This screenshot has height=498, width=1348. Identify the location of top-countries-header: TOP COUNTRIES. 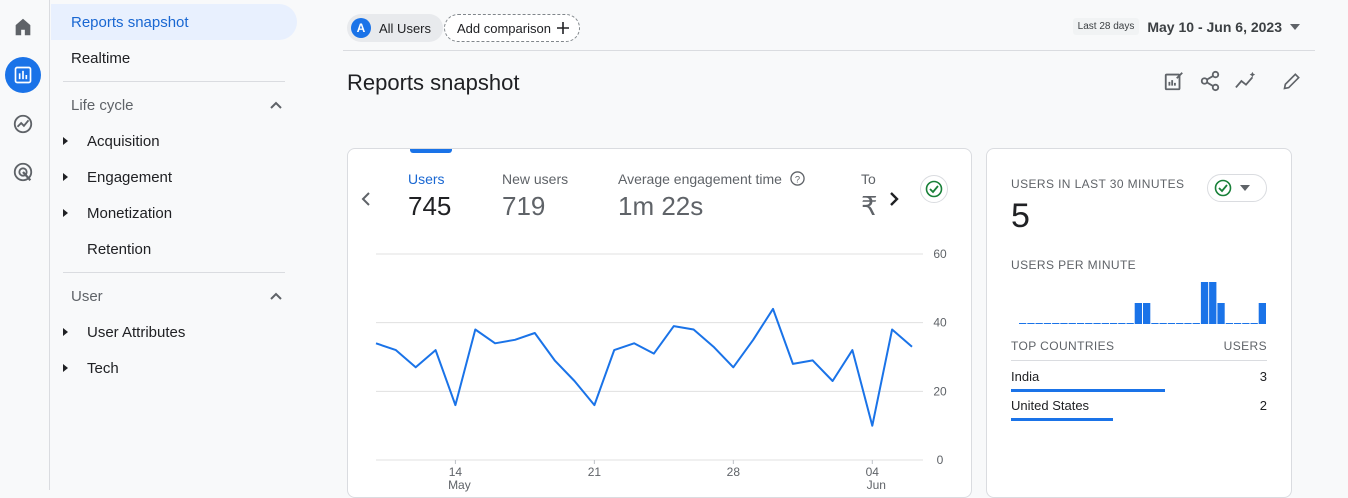
(1063, 346).